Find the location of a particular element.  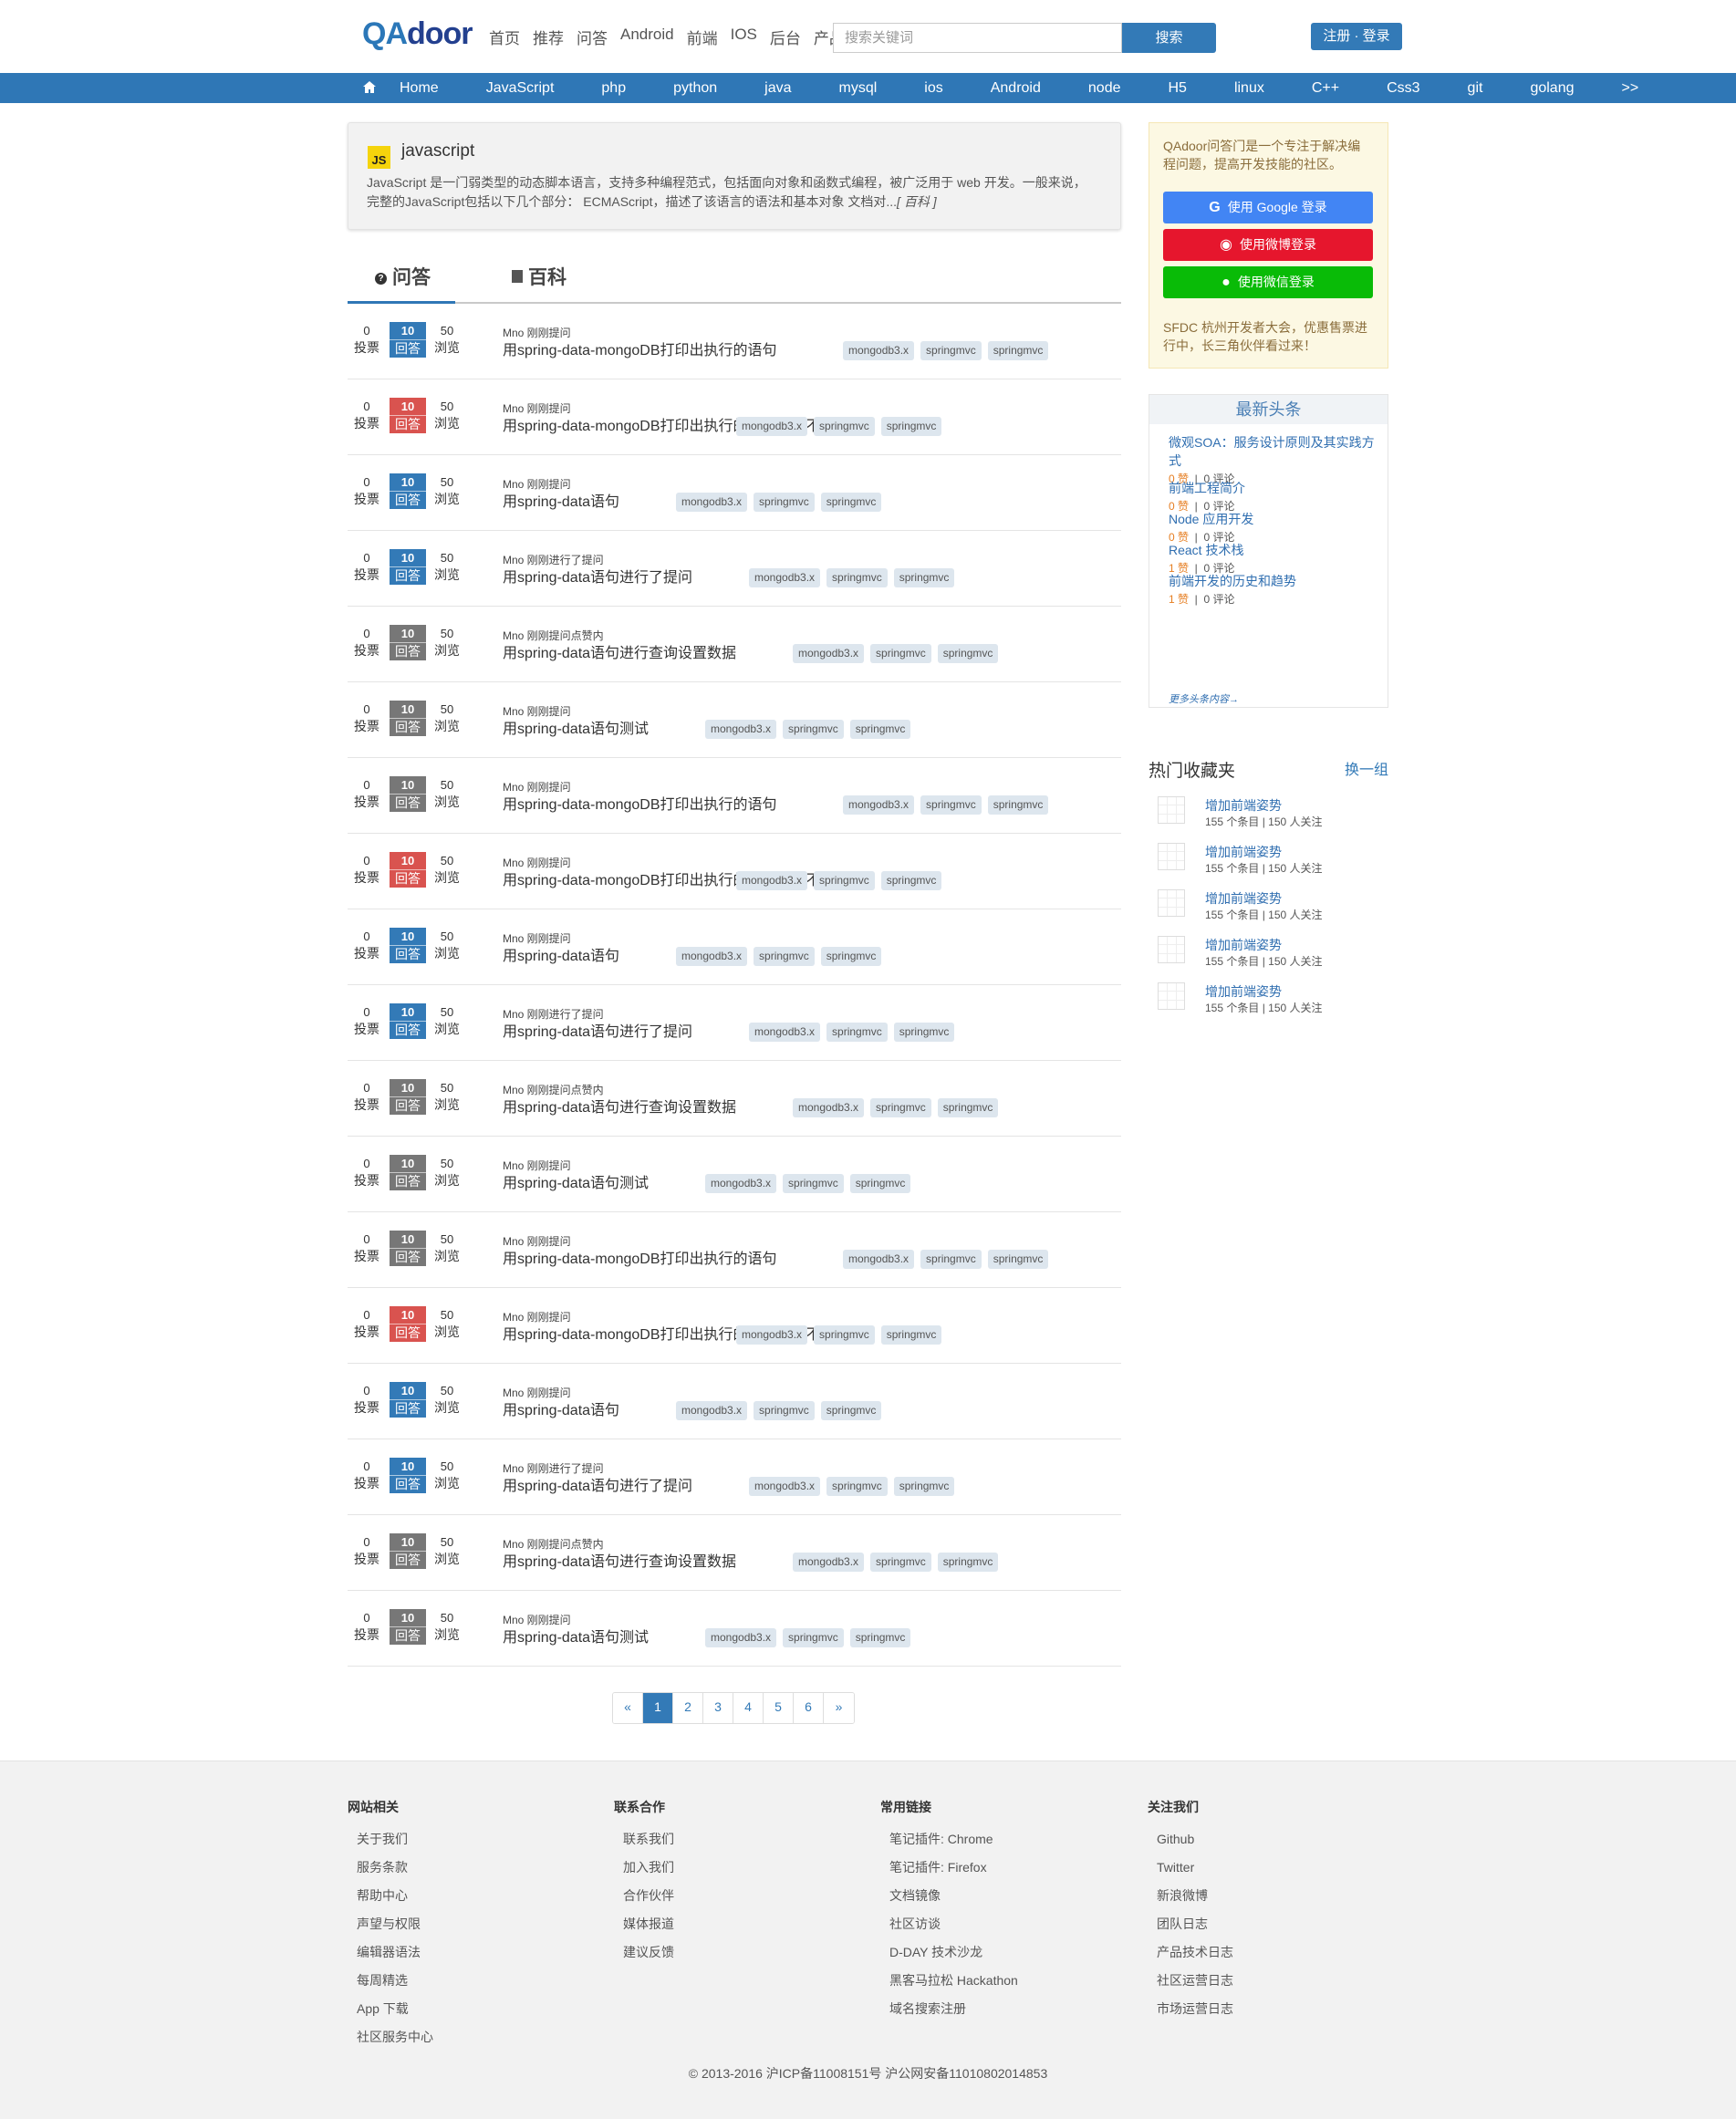

footer-link: 笔记插件: Firefox is located at coordinates (949, 1868).